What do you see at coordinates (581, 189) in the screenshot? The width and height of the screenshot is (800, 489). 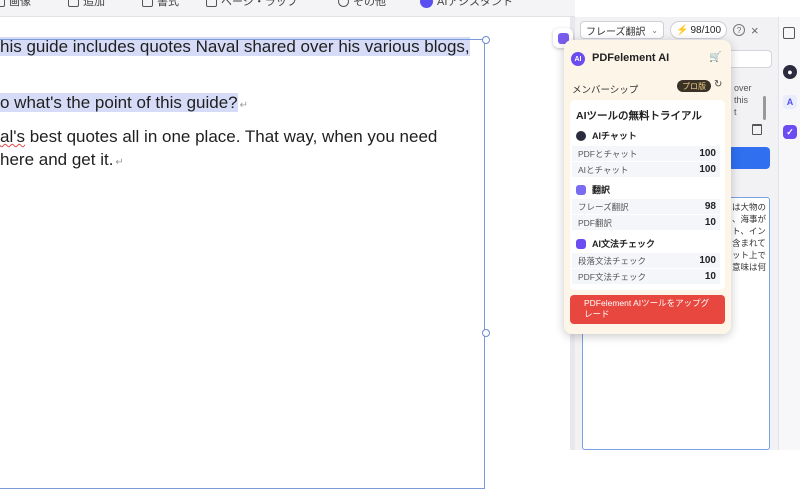 I see `translate-icon` at bounding box center [581, 189].